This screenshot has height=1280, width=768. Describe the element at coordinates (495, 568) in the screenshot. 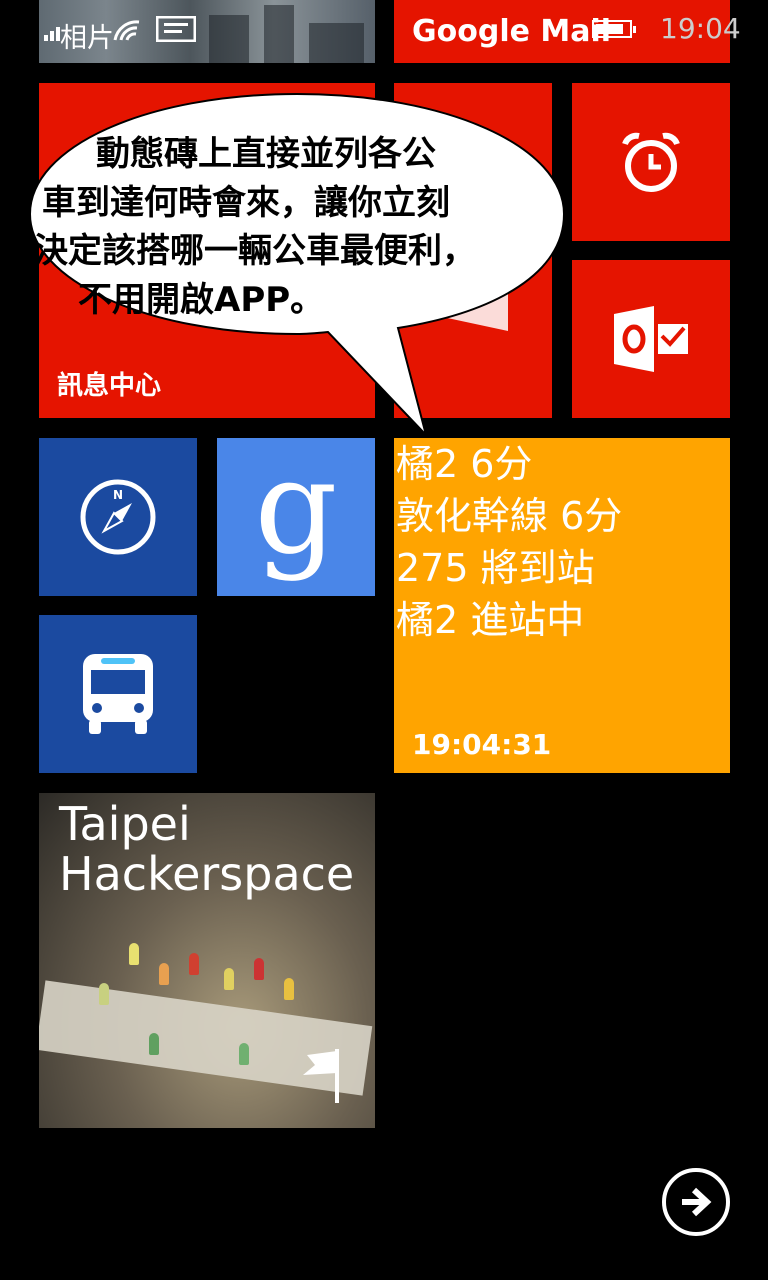

I see `bus-arrival-line: 275 將到站` at that location.